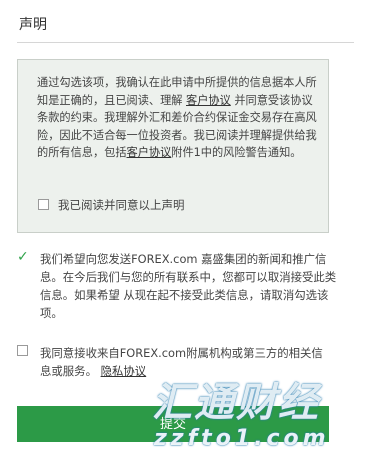 The image size is (384, 461). I want to click on page-title: 声明, so click(33, 25).